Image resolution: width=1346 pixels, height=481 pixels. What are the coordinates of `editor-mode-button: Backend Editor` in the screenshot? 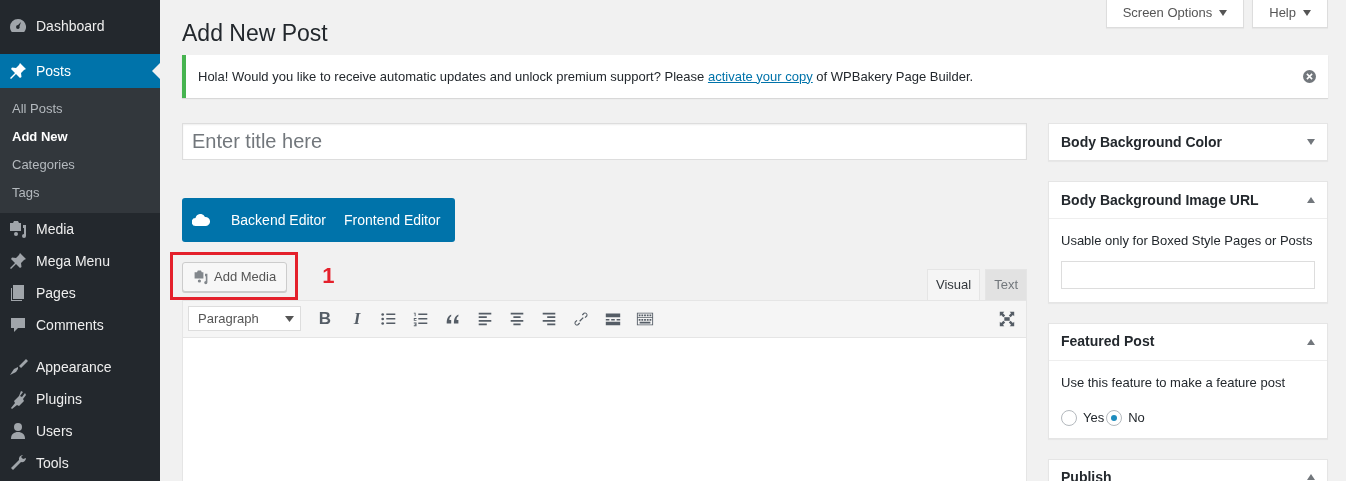 It's located at (278, 220).